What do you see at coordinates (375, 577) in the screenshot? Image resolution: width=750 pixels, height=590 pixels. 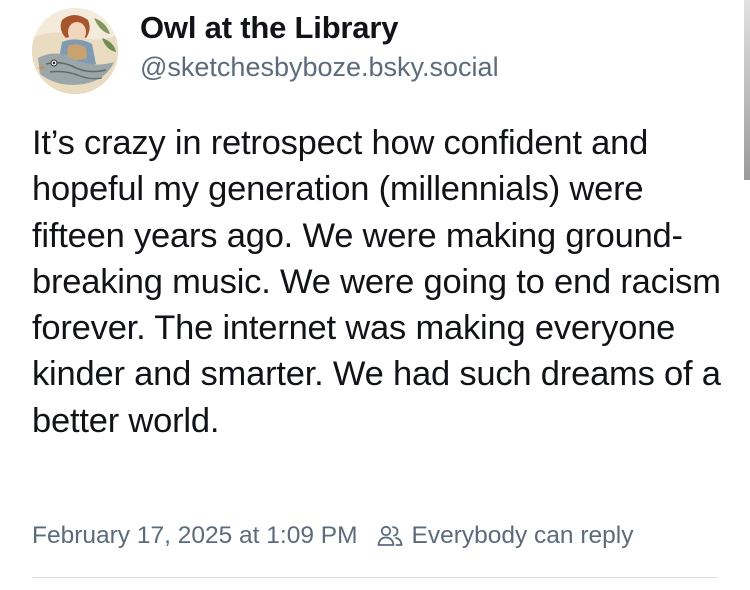 I see `divider` at bounding box center [375, 577].